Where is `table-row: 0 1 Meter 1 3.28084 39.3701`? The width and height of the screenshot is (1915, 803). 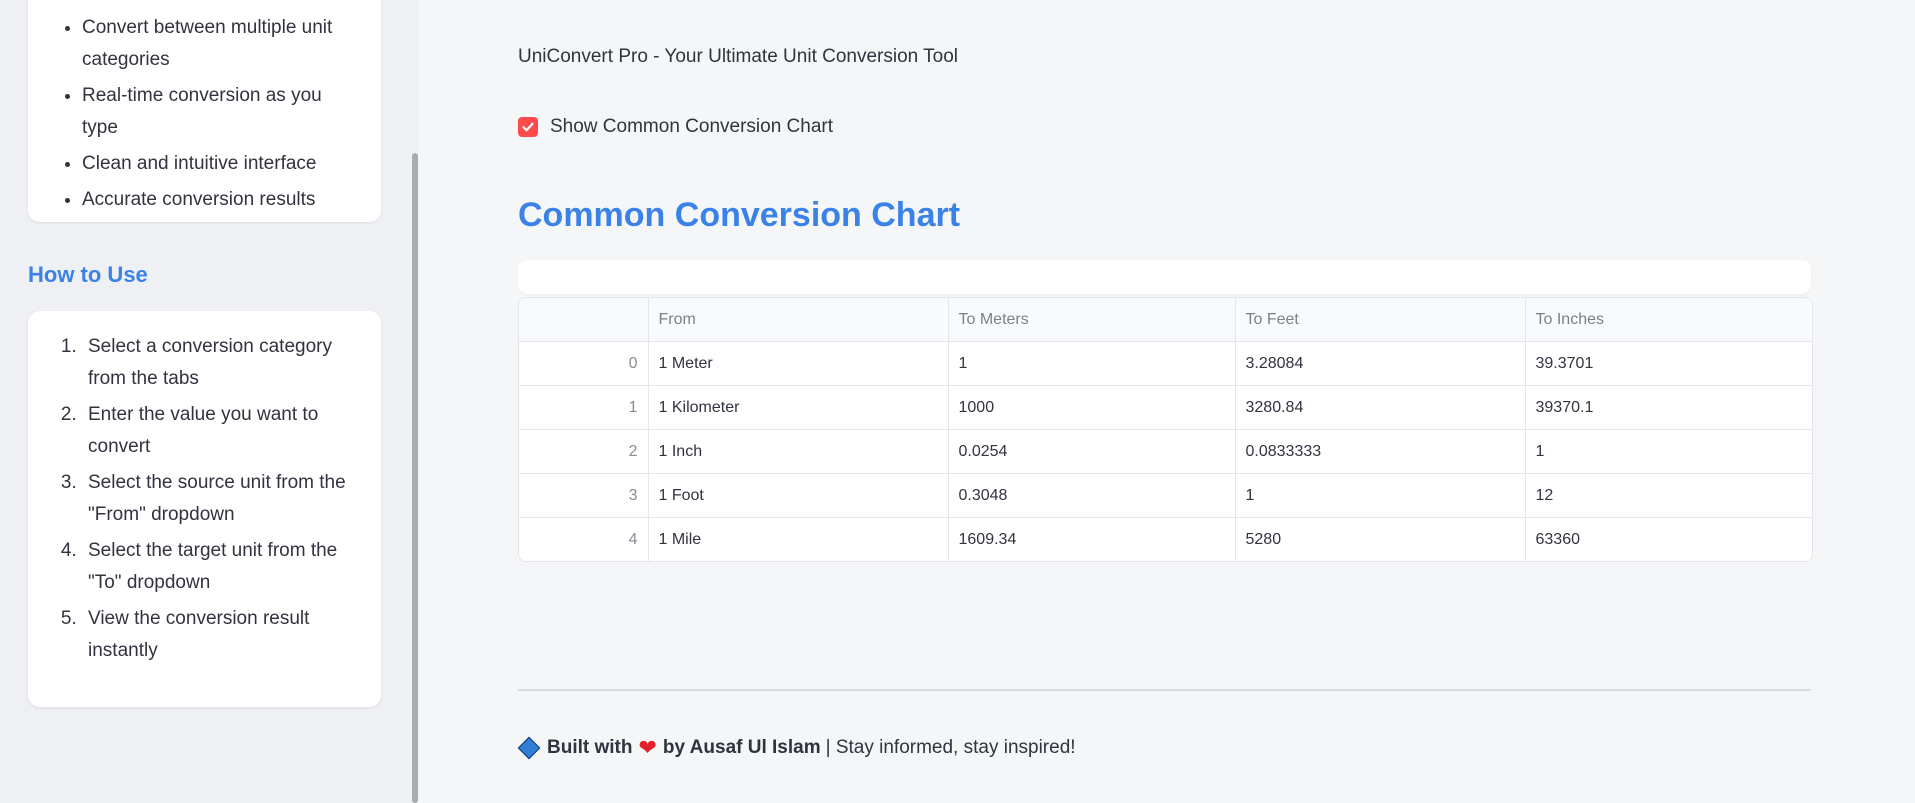
table-row: 0 1 Meter 1 3.28084 39.3701 is located at coordinates (1165, 363).